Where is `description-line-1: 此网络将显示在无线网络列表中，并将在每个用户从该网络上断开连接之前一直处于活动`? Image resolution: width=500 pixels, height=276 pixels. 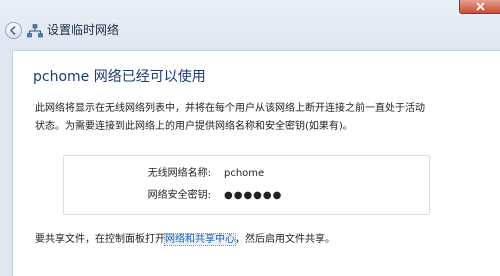 description-line-1: 此网络将显示在无线网络列表中，并将在每个用户从该网络上断开连接之前一直处于活动 is located at coordinates (230, 108).